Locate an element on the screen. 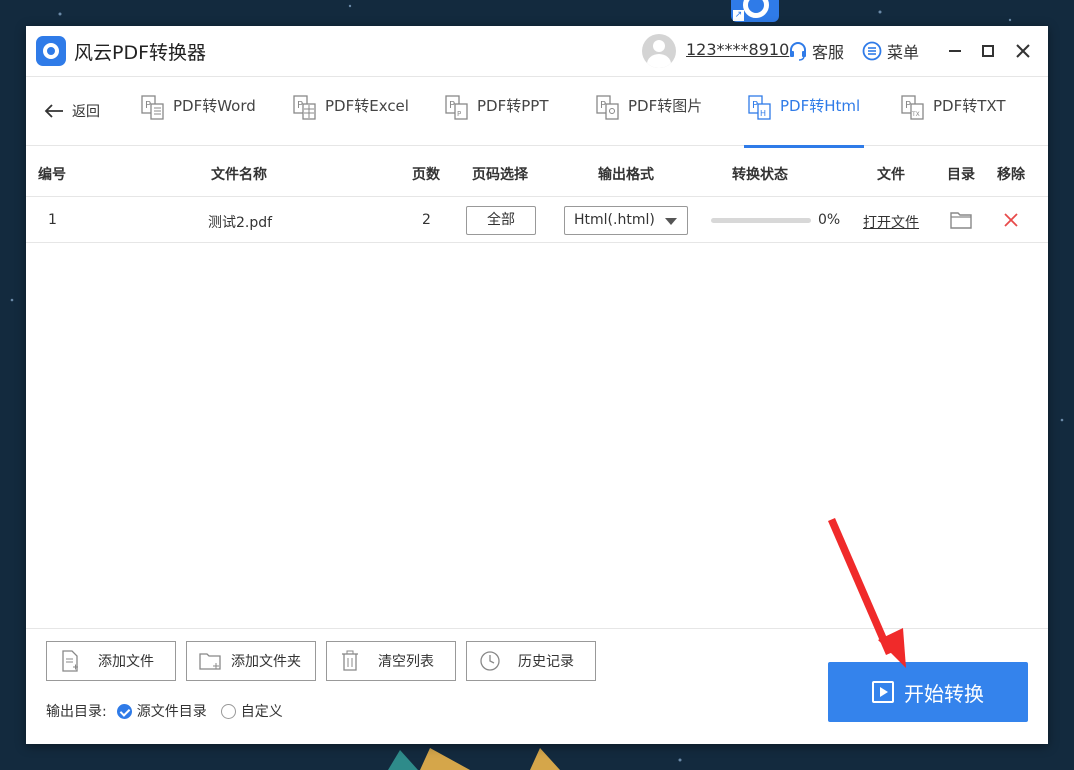  radio-unchecked-icon is located at coordinates (228, 711).